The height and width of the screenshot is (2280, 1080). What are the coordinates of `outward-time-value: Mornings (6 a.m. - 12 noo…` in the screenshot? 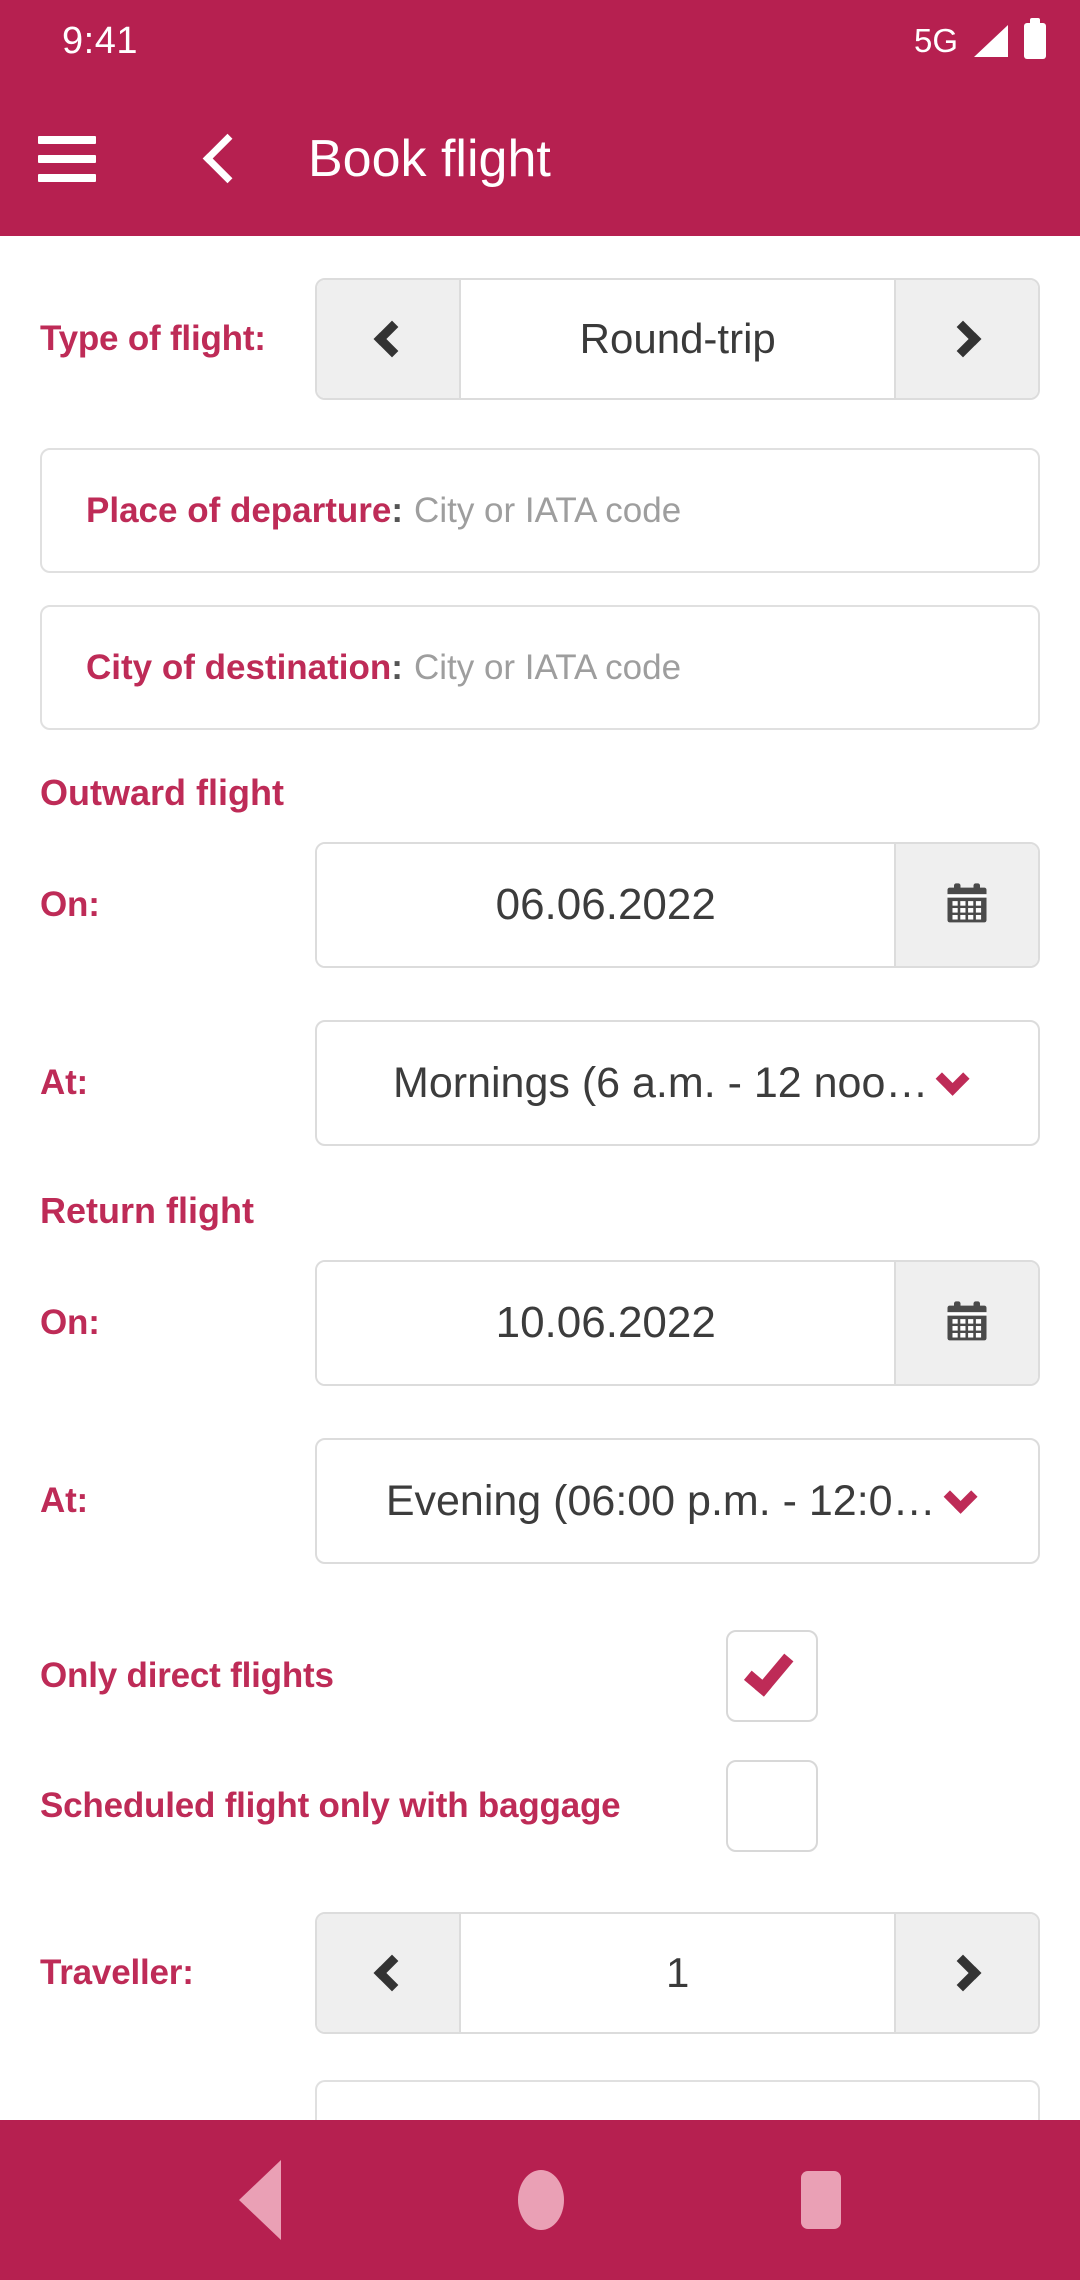 It's located at (661, 1082).